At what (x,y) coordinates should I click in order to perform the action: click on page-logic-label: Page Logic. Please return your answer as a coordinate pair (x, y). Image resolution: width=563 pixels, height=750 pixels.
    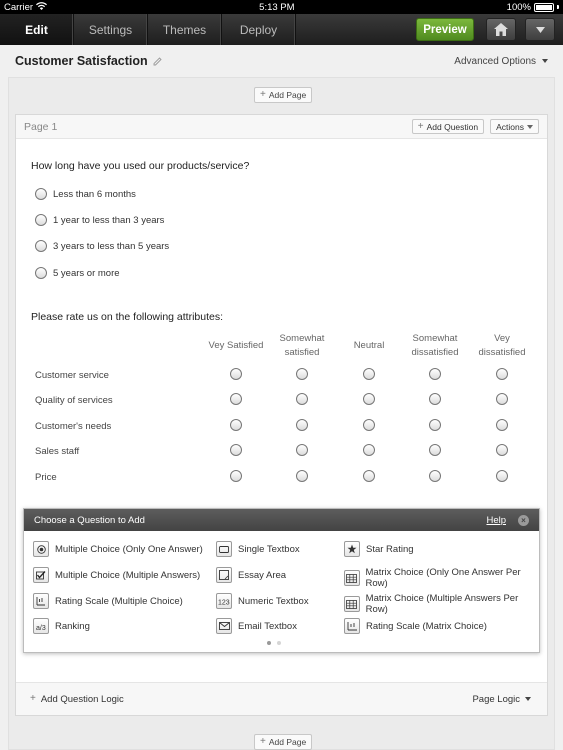
    Looking at the image, I should click on (496, 699).